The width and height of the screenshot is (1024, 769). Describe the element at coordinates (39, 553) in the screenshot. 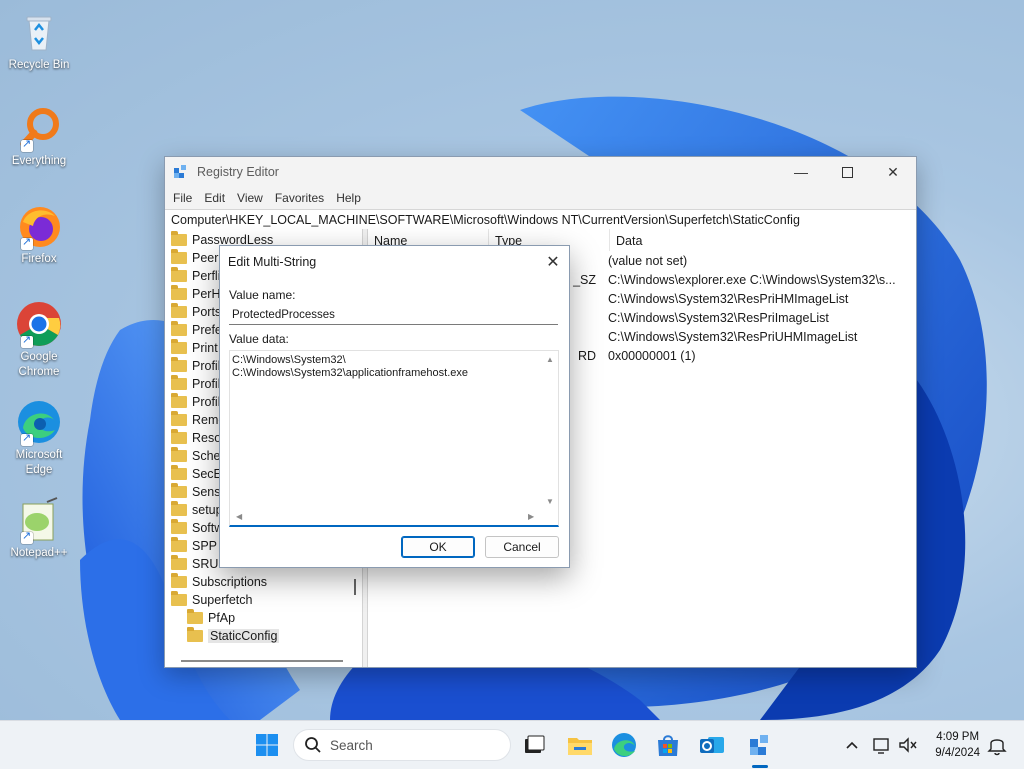

I see `desktop-icon-label: Notepad++` at that location.